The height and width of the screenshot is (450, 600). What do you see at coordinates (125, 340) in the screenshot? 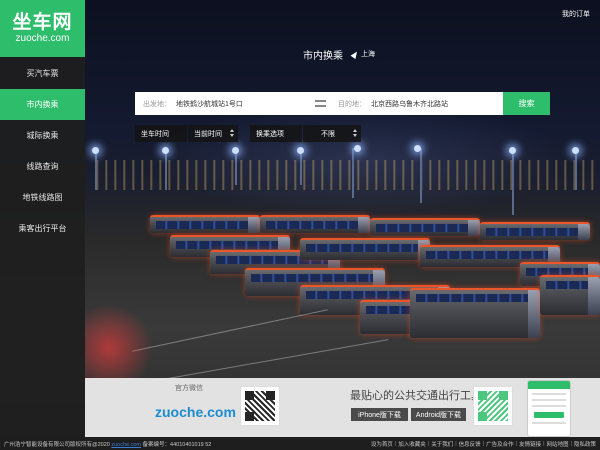
I see `tail-light-glow` at bounding box center [125, 340].